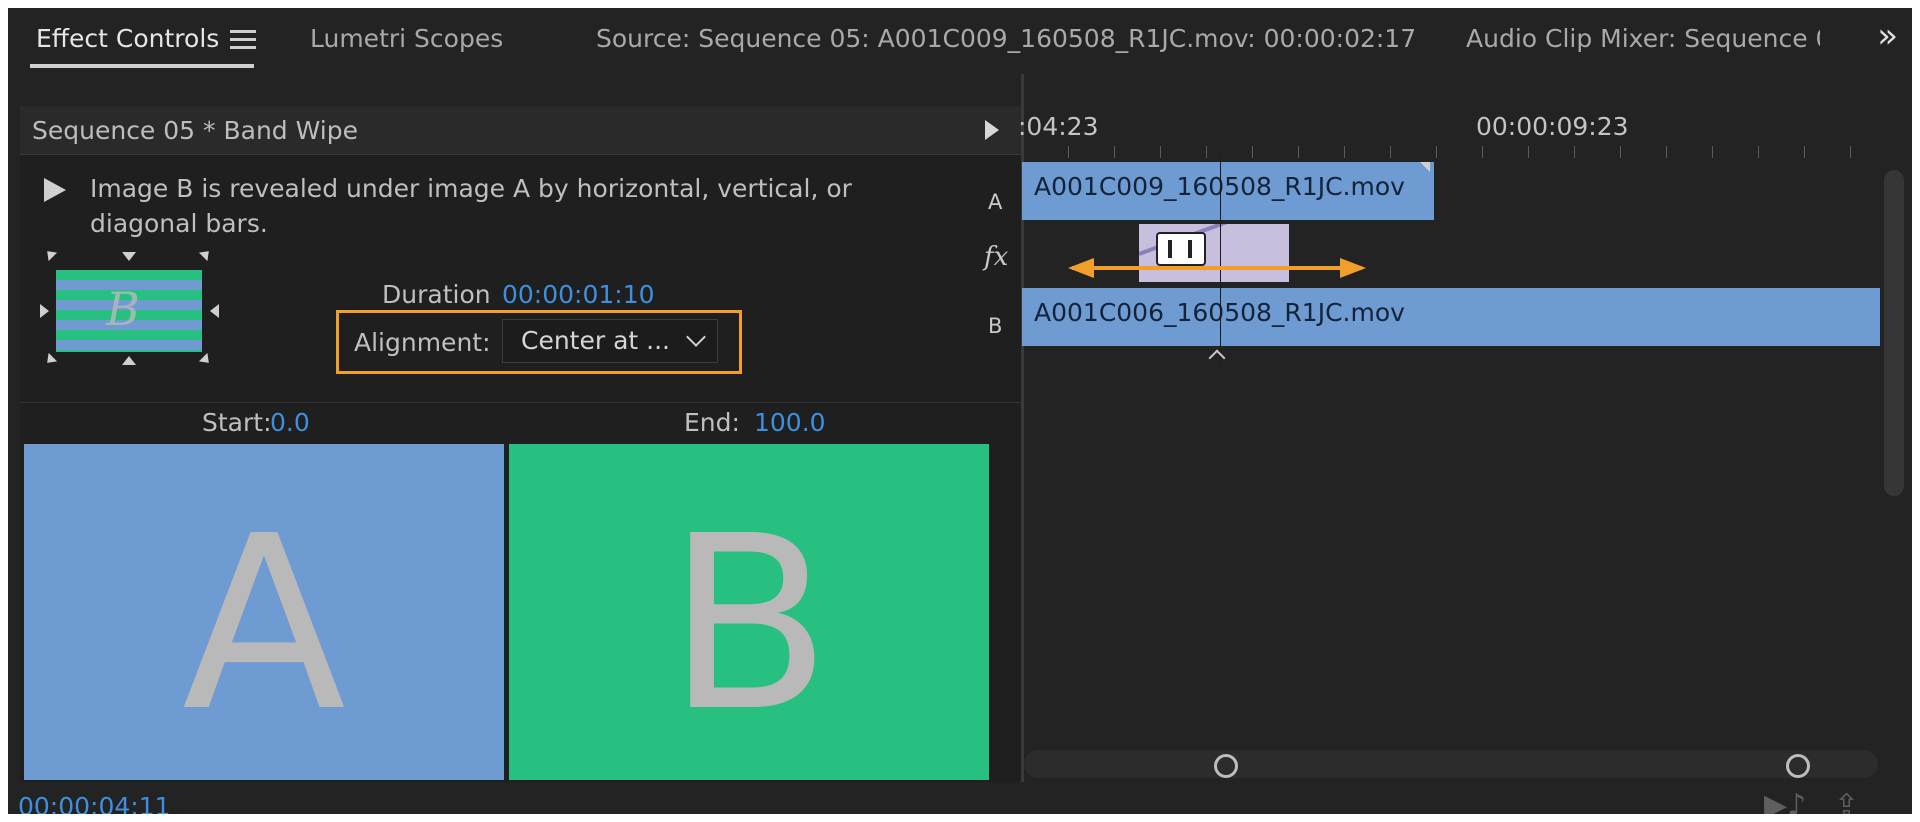 The image size is (1920, 822). What do you see at coordinates (522, 402) in the screenshot?
I see `panel-divider` at bounding box center [522, 402].